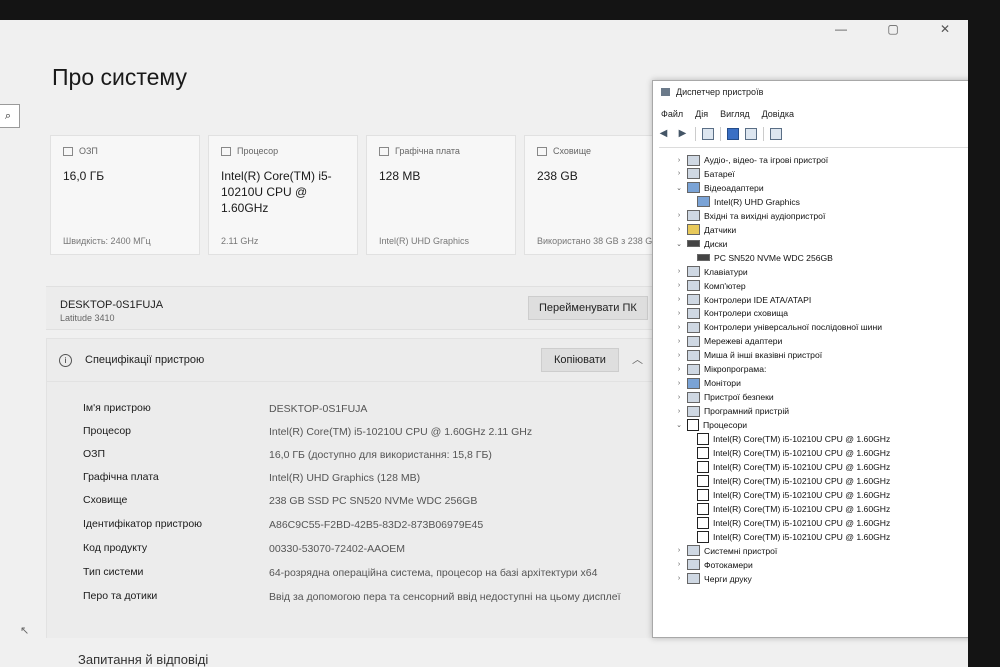  Describe the element at coordinates (703, 202) in the screenshot. I see `device-icon` at that location.